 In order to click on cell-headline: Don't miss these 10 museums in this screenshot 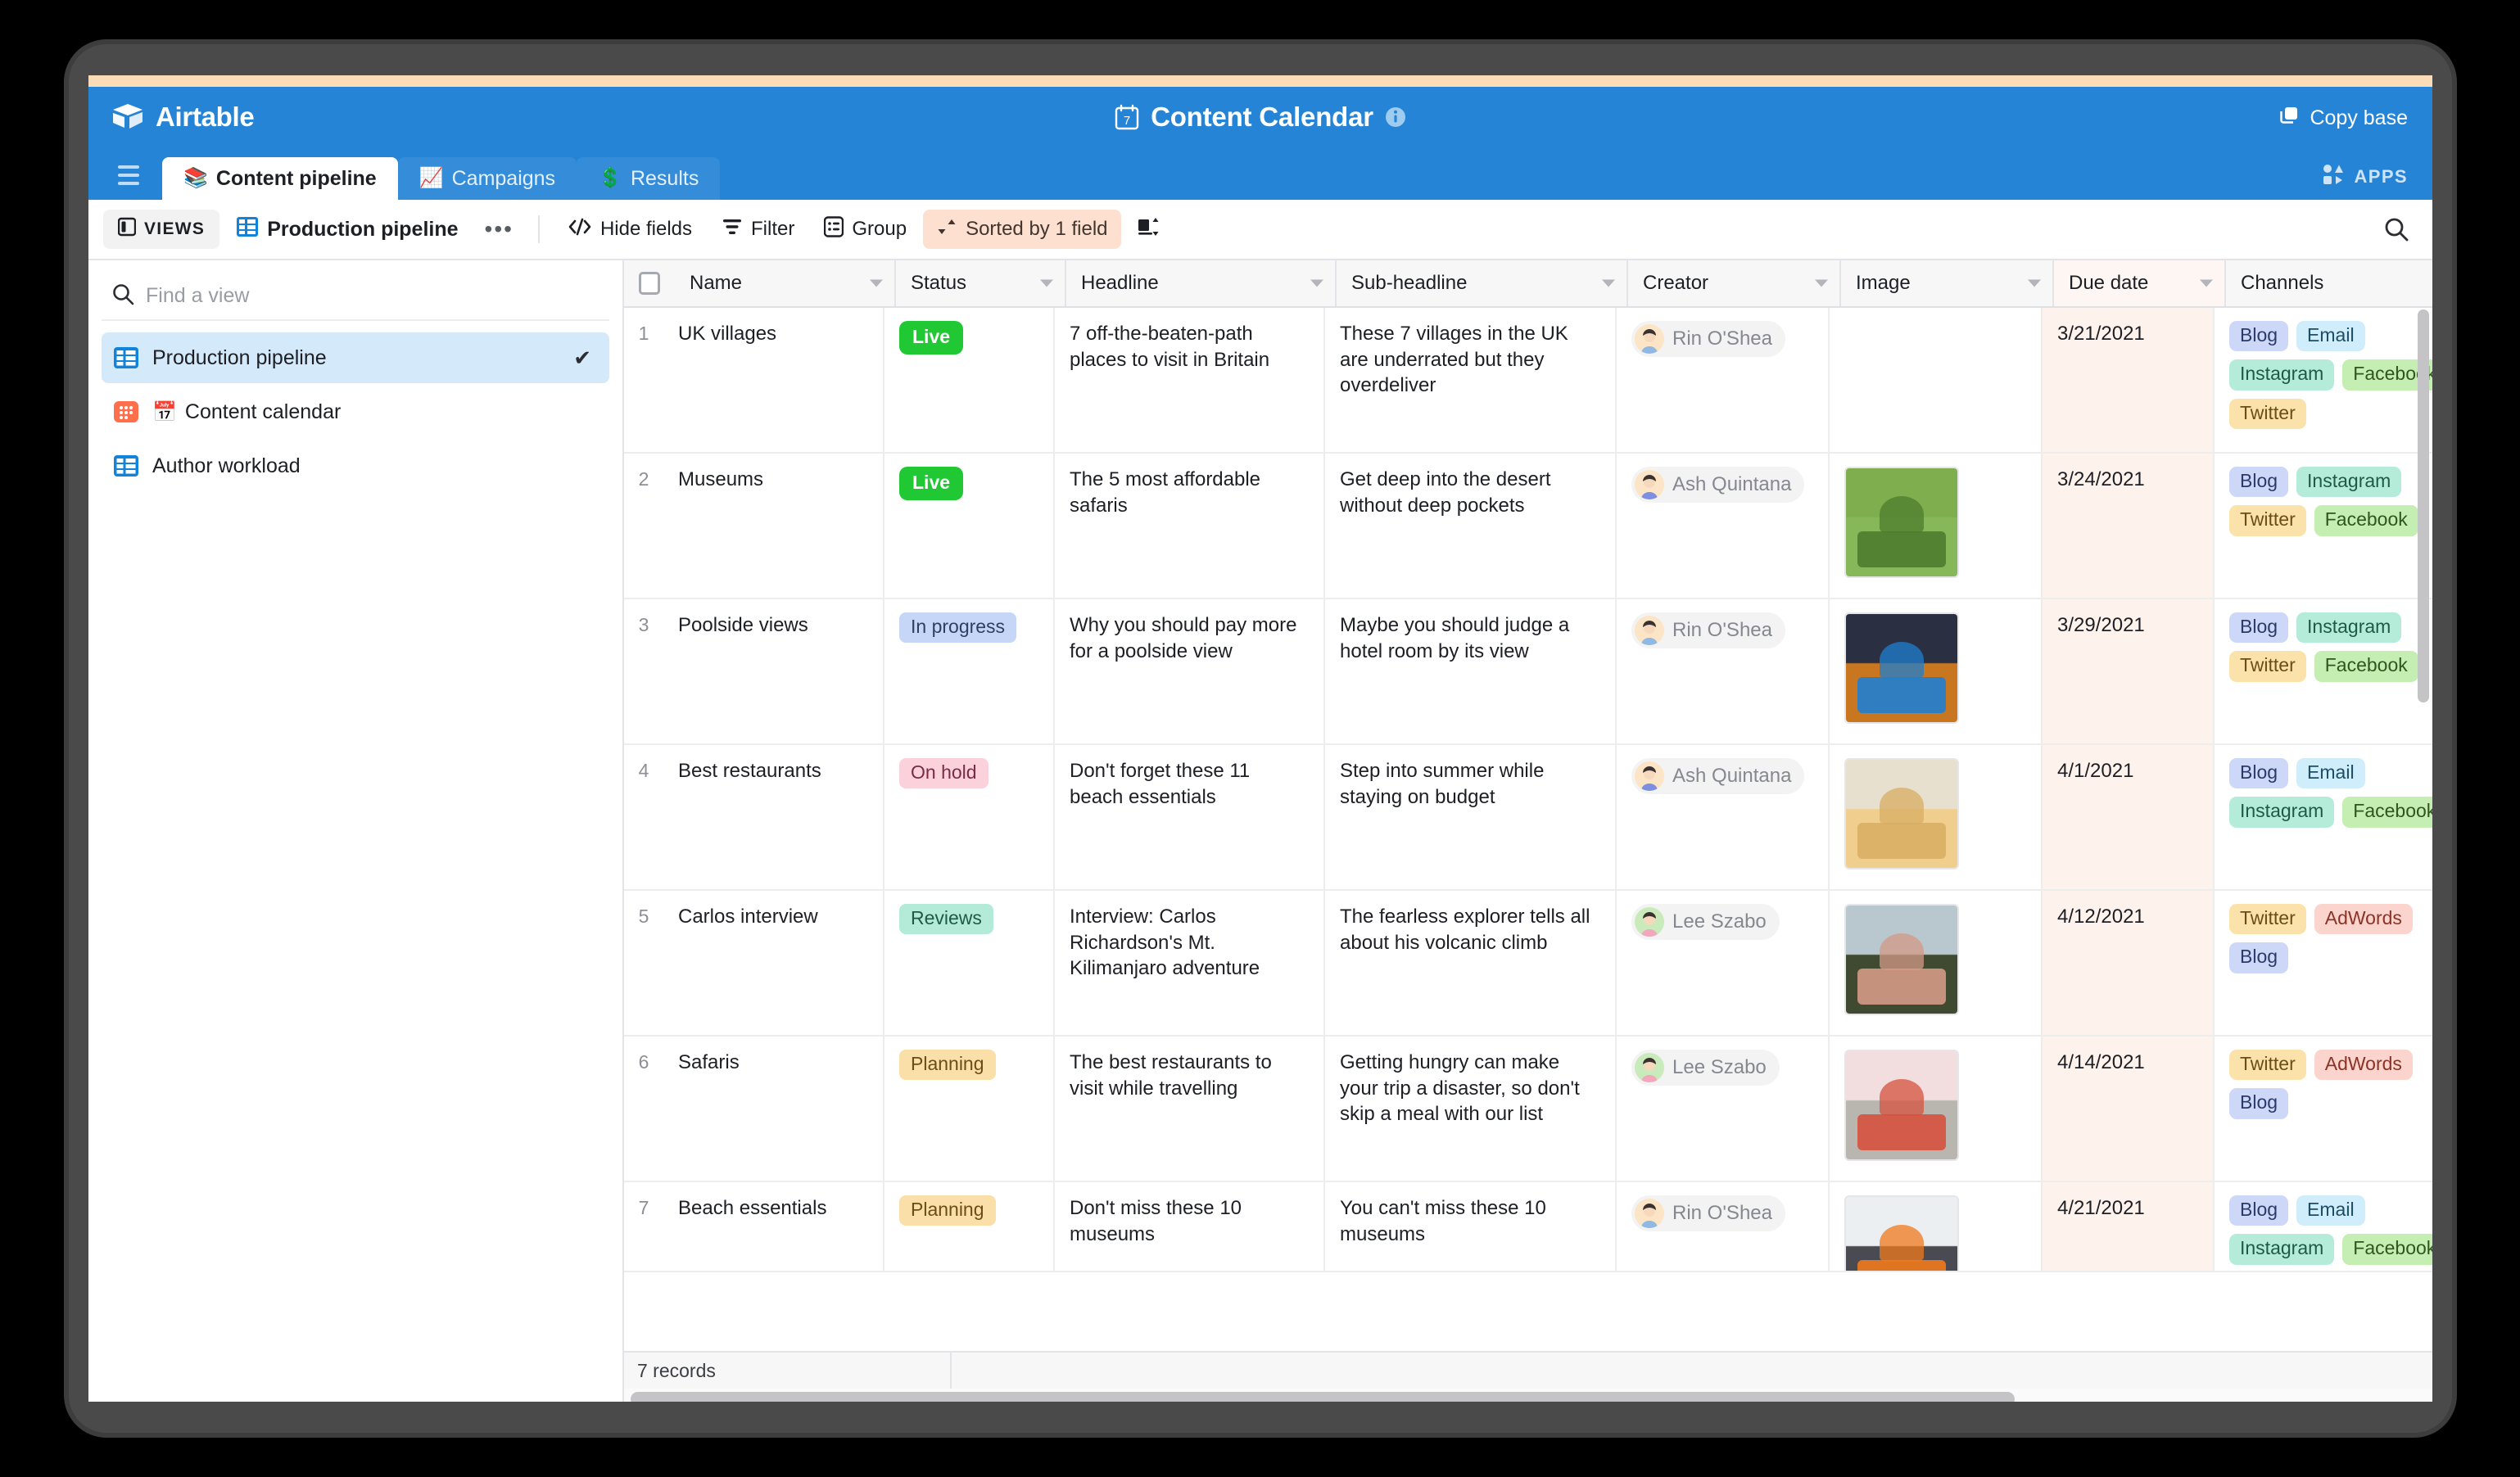, I will do `click(1190, 1226)`.